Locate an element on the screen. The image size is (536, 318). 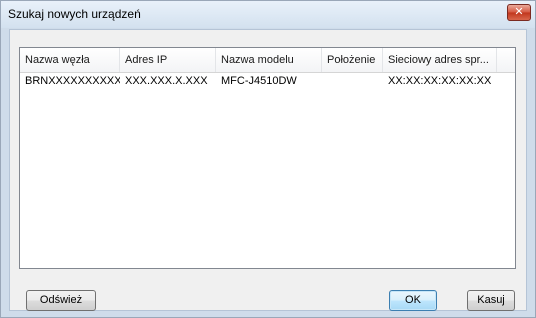
close-icon: ✕ is located at coordinates (519, 12).